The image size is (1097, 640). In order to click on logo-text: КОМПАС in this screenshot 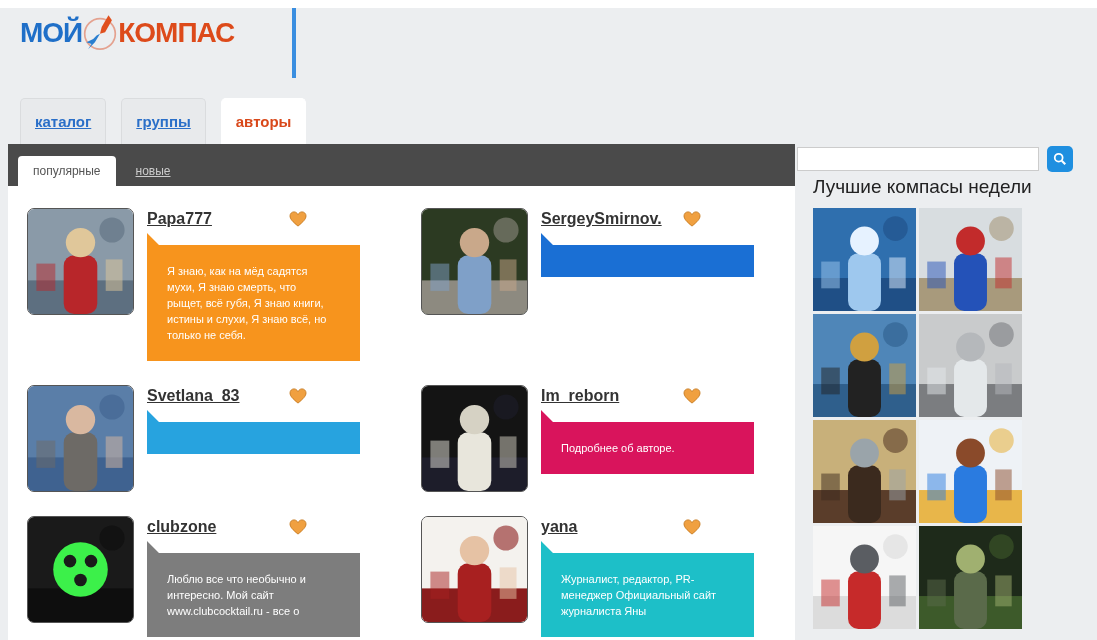, I will do `click(176, 33)`.